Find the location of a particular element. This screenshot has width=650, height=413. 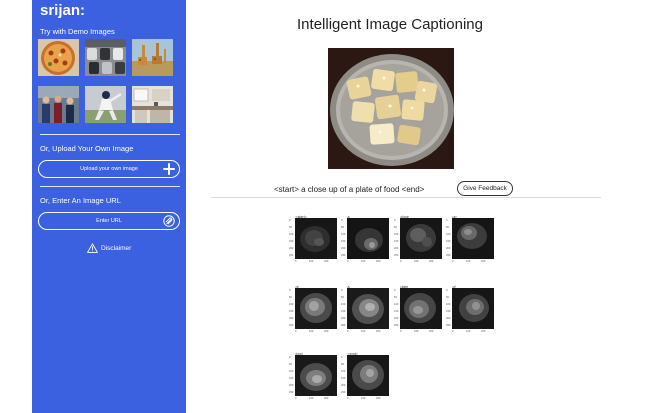

people-crowd-image-icon is located at coordinates (58, 104).